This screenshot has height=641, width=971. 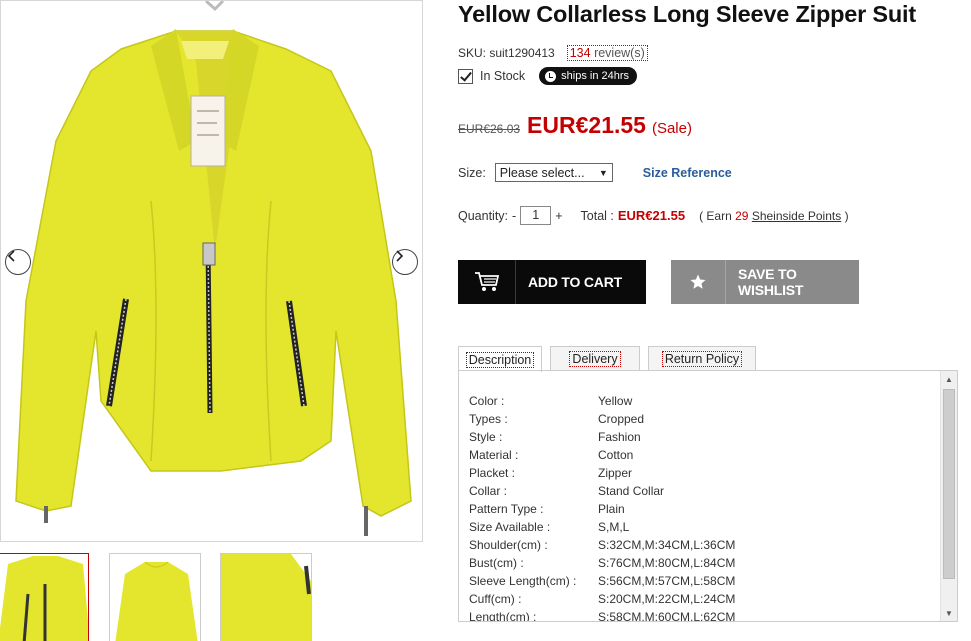 What do you see at coordinates (487, 401) in the screenshot?
I see `spec-key: Color :` at bounding box center [487, 401].